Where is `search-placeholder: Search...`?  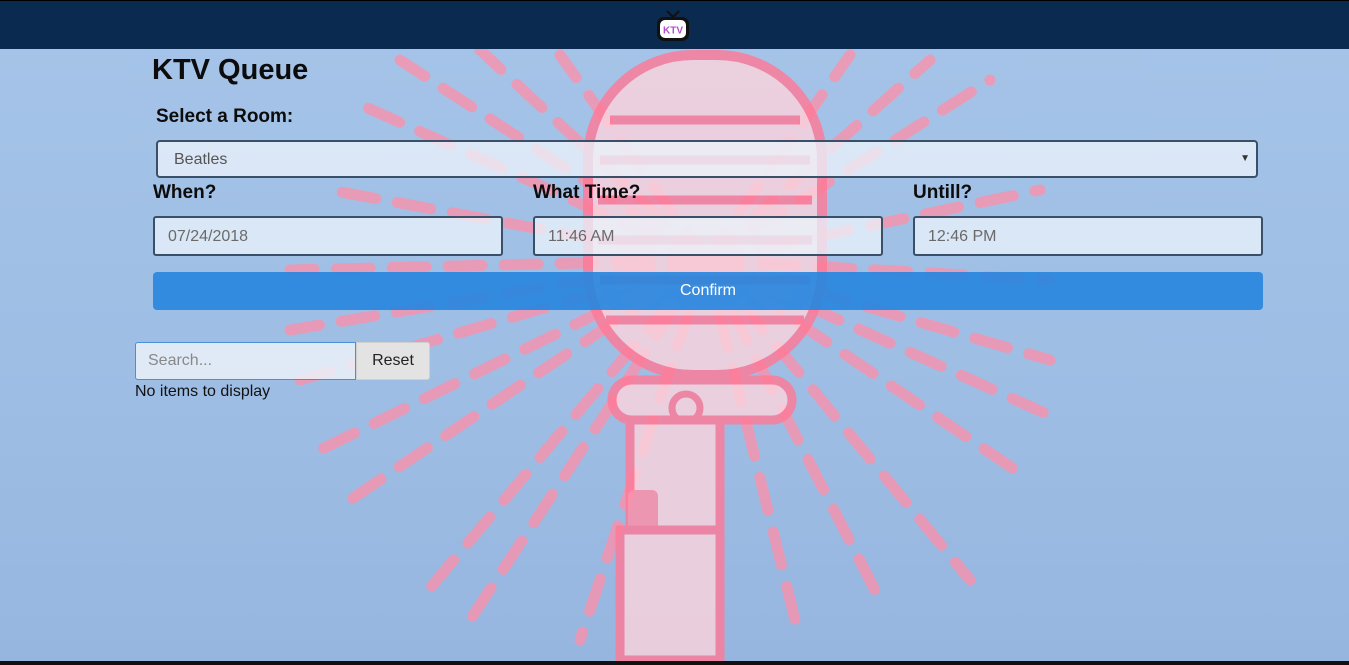 search-placeholder: Search... is located at coordinates (180, 360).